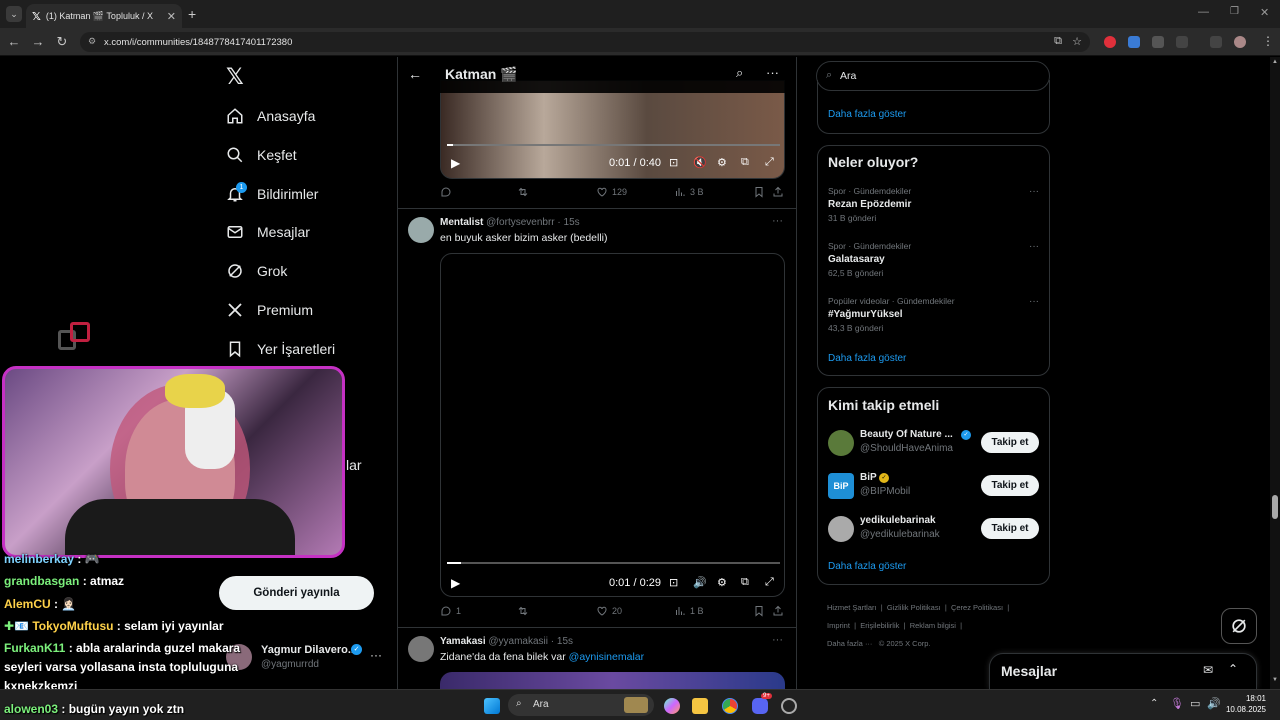 Image resolution: width=1280 pixels, height=720 pixels. What do you see at coordinates (1275, 62) in the screenshot?
I see `scroll-up-arrow-icon: ▲` at bounding box center [1275, 62].